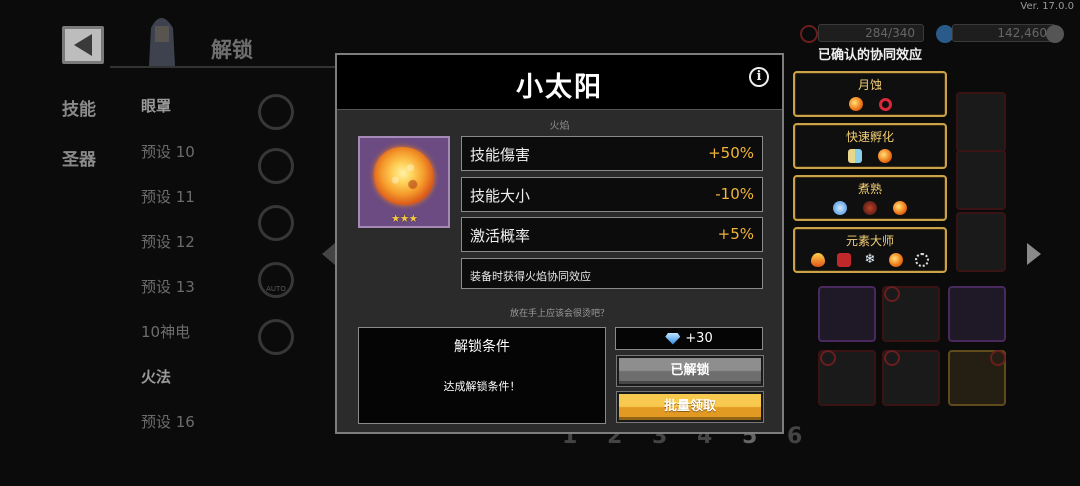 Image resolution: width=1080 pixels, height=486 pixels. What do you see at coordinates (156, 105) in the screenshot?
I see `preset-item: 眼罩` at bounding box center [156, 105].